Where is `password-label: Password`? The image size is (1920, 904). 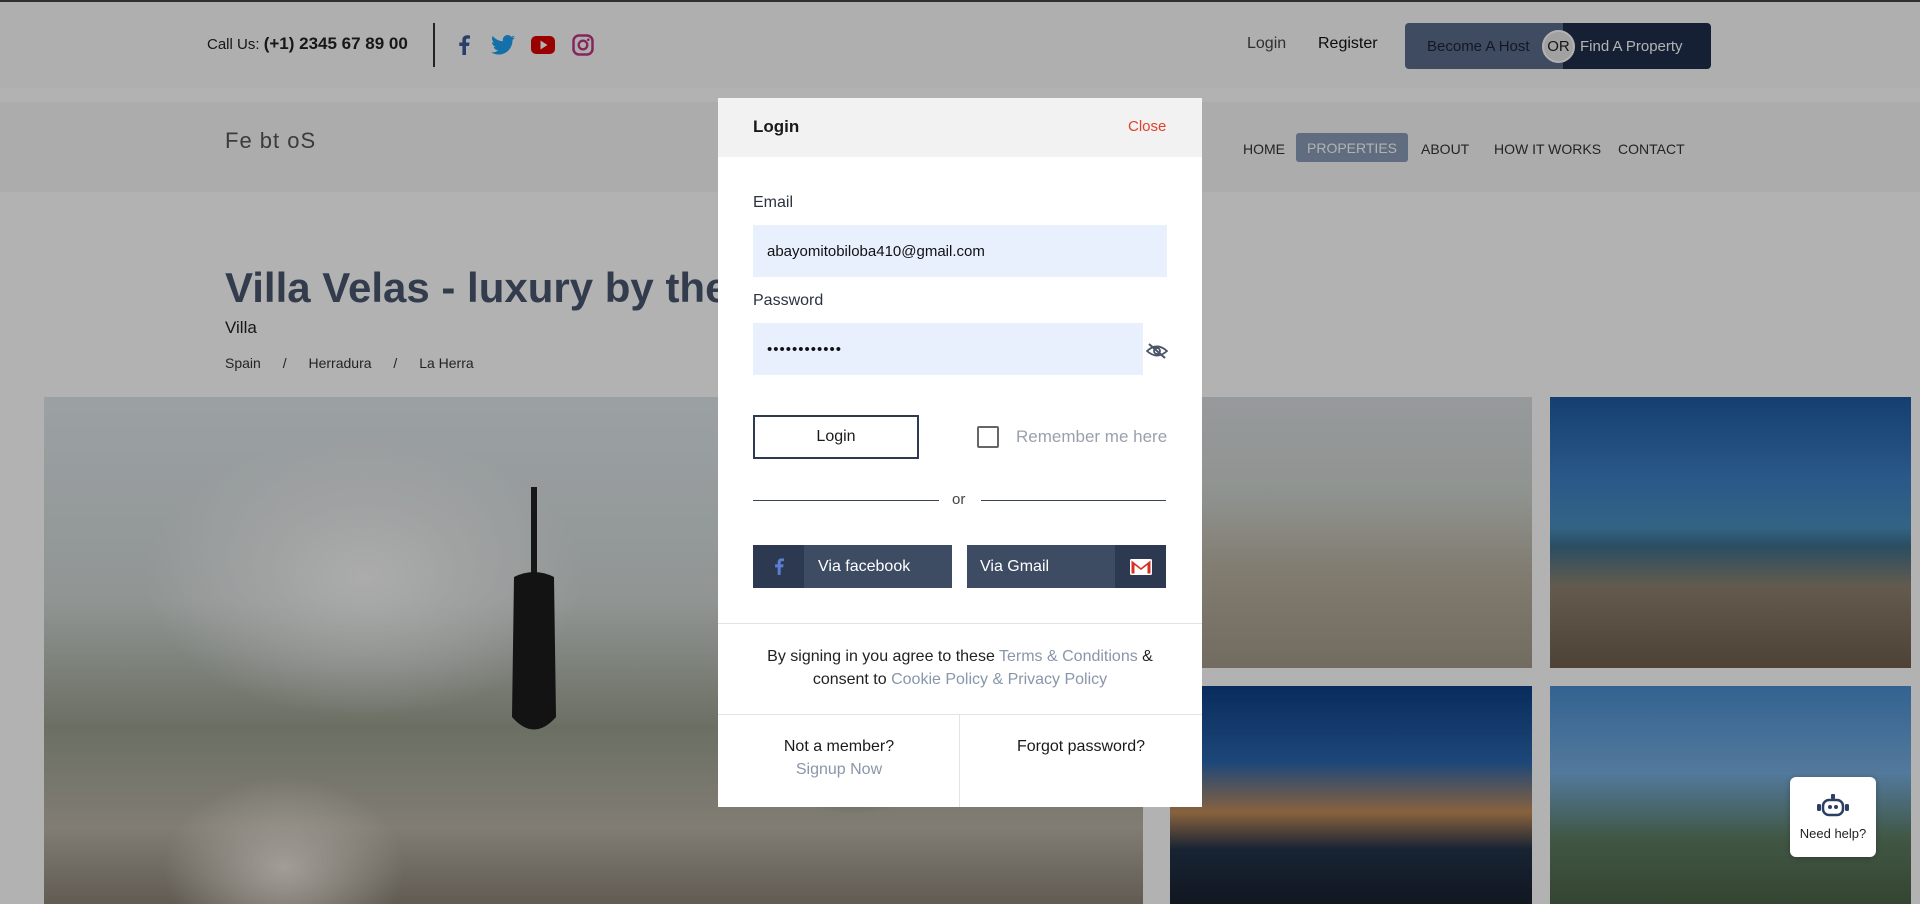 password-label: Password is located at coordinates (788, 300).